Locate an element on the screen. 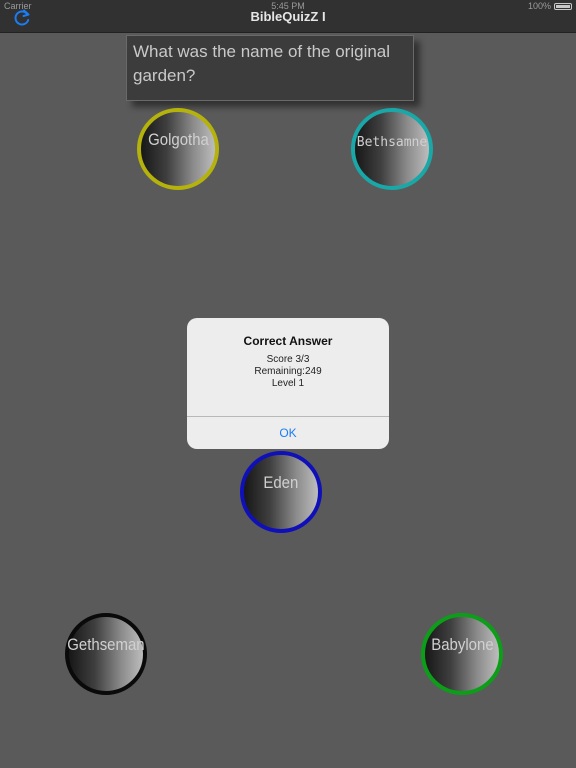 Image resolution: width=576 pixels, height=768 pixels. score-text: Score 3/3 is located at coordinates (288, 359).